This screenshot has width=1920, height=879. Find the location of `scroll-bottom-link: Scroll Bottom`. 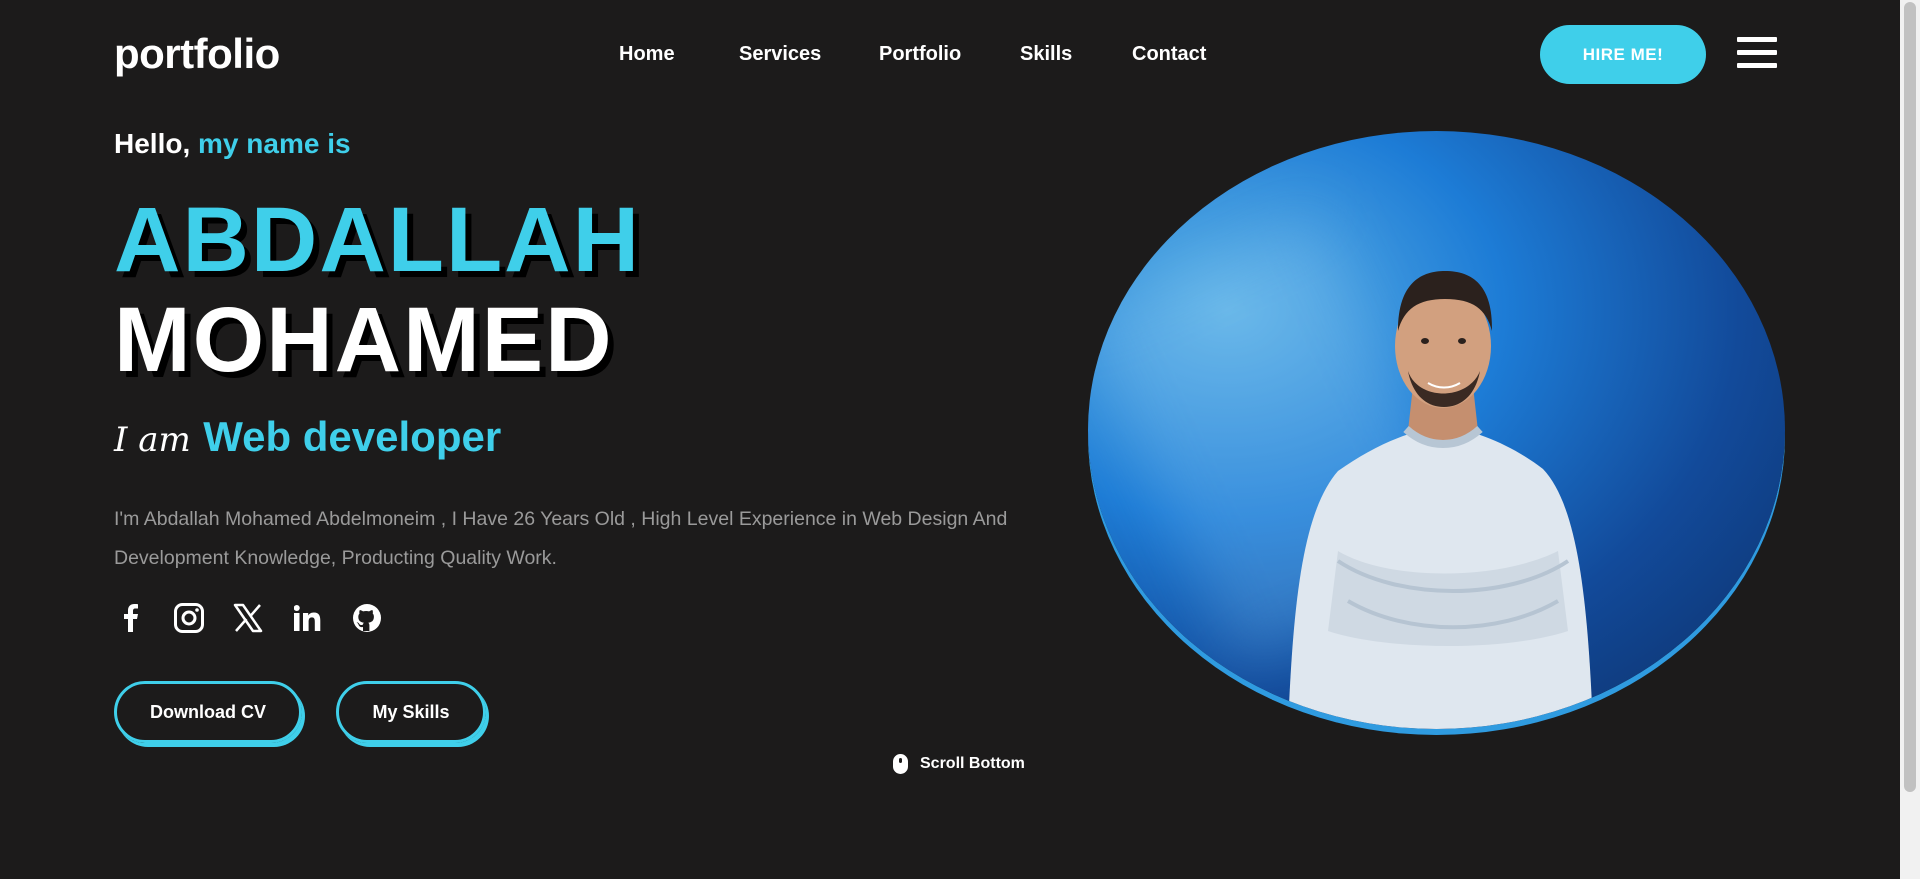

scroll-bottom-link: Scroll Bottom is located at coordinates (959, 764).